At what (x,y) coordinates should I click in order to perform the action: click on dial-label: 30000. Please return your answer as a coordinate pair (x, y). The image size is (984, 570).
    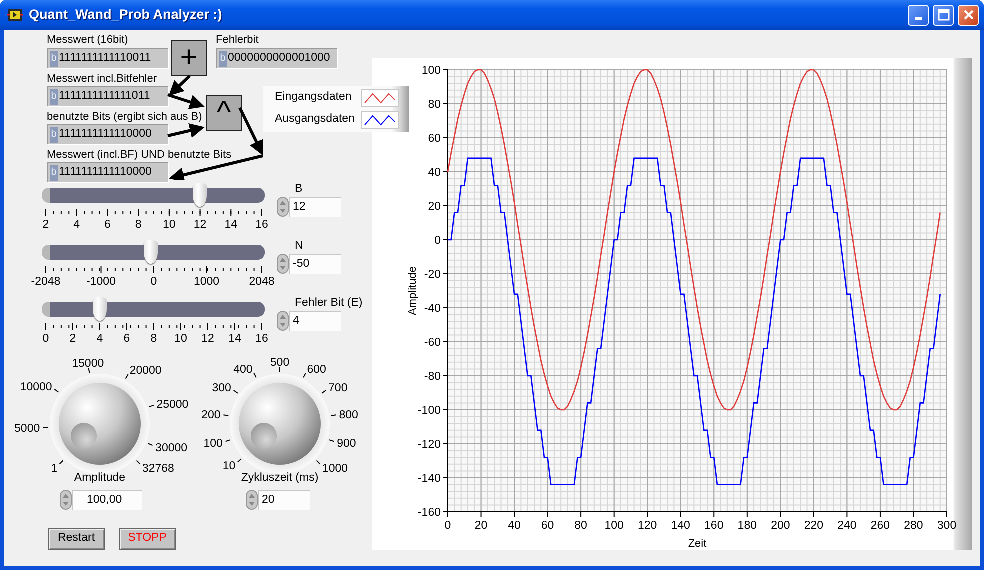
    Looking at the image, I should click on (172, 448).